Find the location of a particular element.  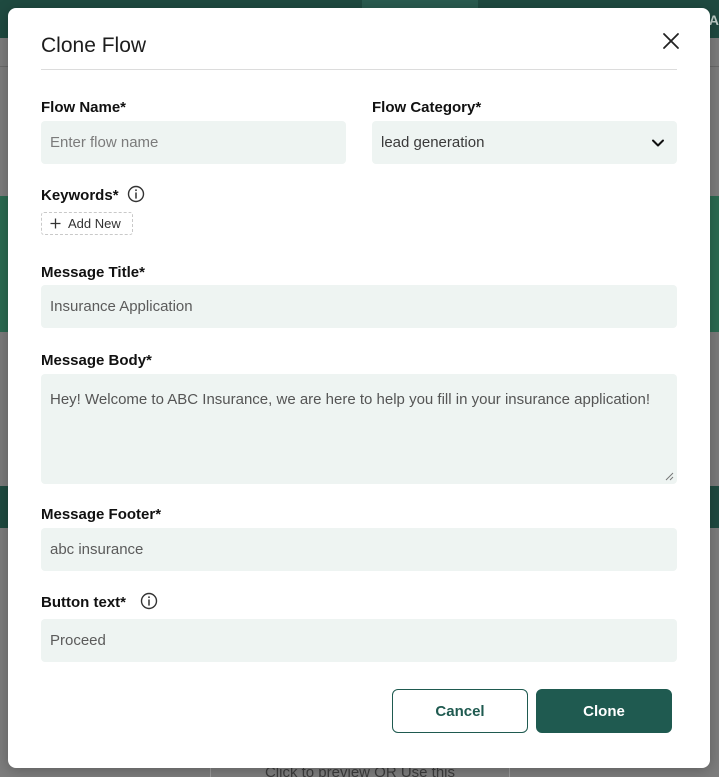

message-title-value: Insurance Application is located at coordinates (121, 306).